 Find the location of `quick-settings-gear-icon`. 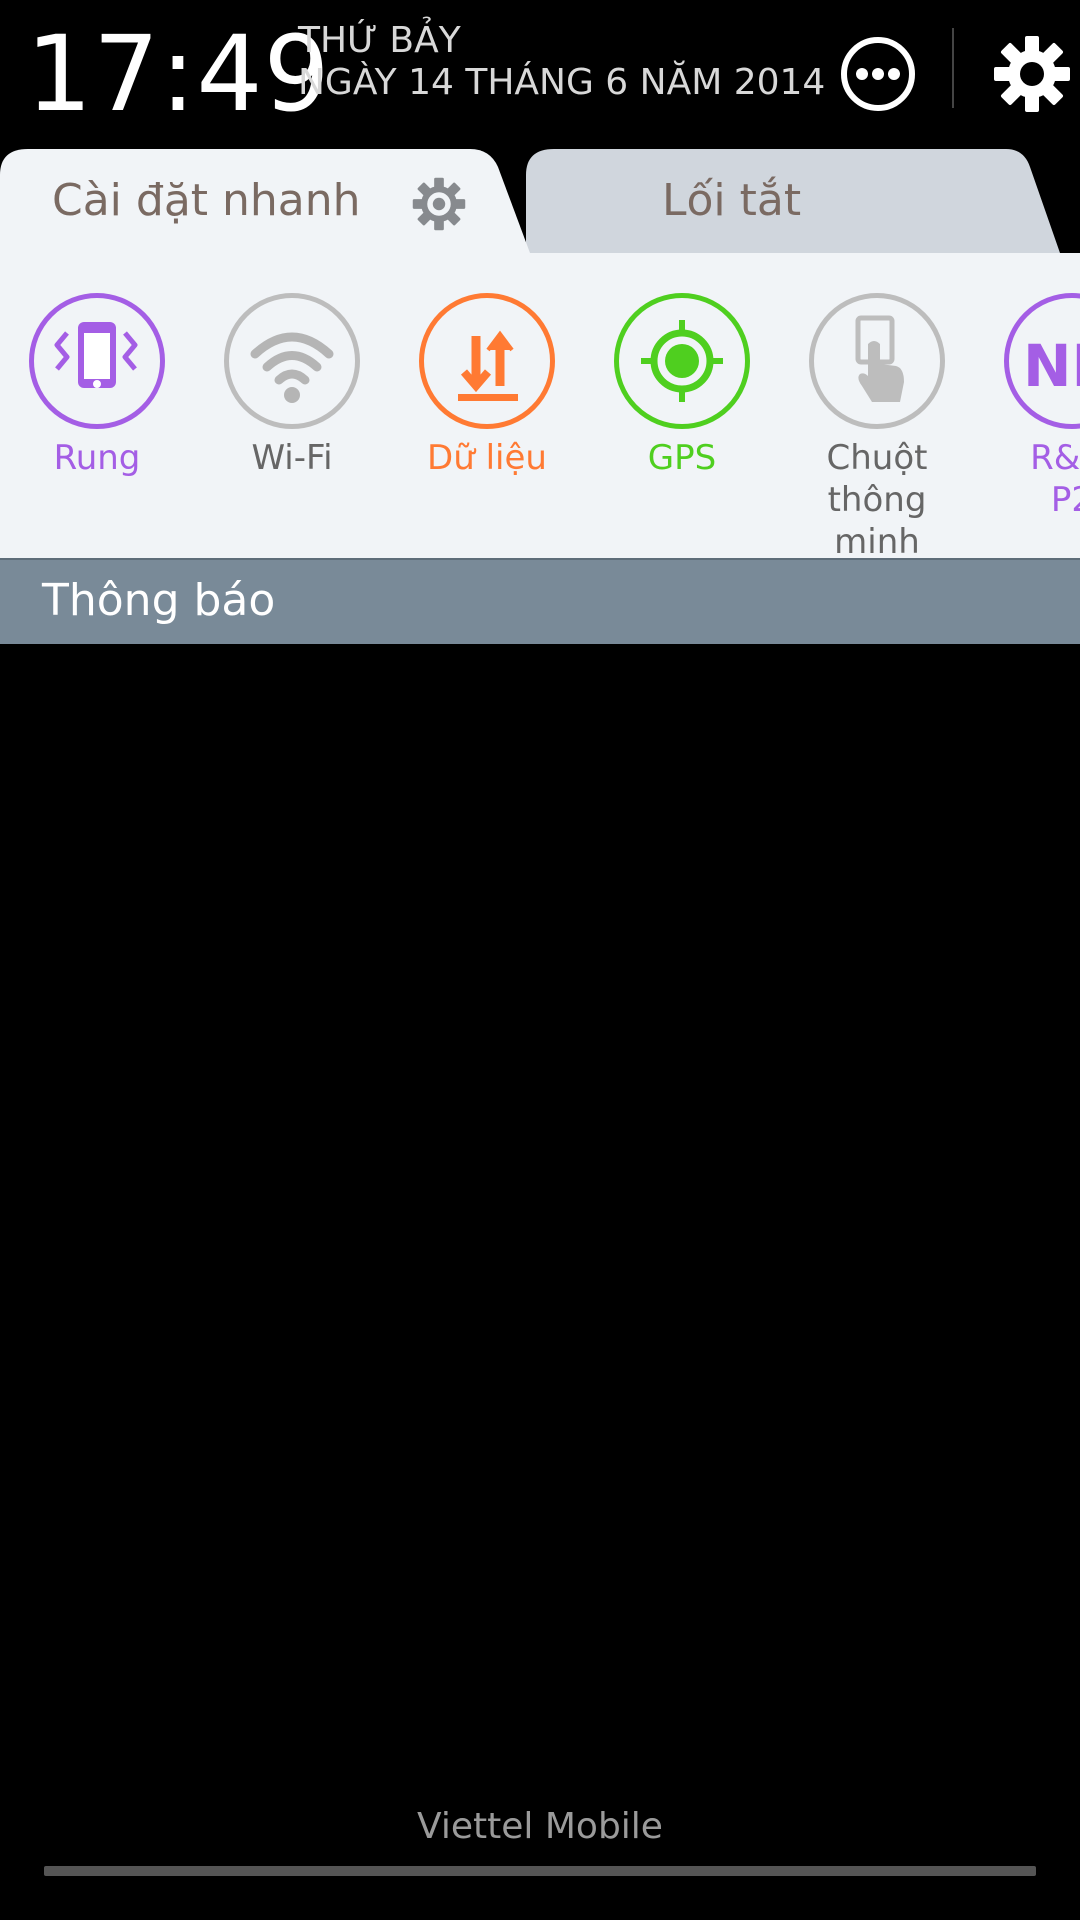

quick-settings-gear-icon is located at coordinates (439, 204).